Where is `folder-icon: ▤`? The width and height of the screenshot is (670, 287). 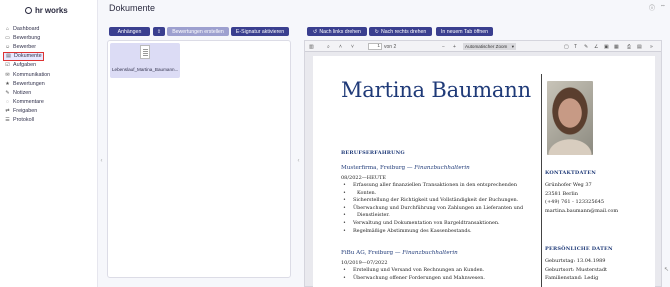 folder-icon: ▤ is located at coordinates (8, 56).